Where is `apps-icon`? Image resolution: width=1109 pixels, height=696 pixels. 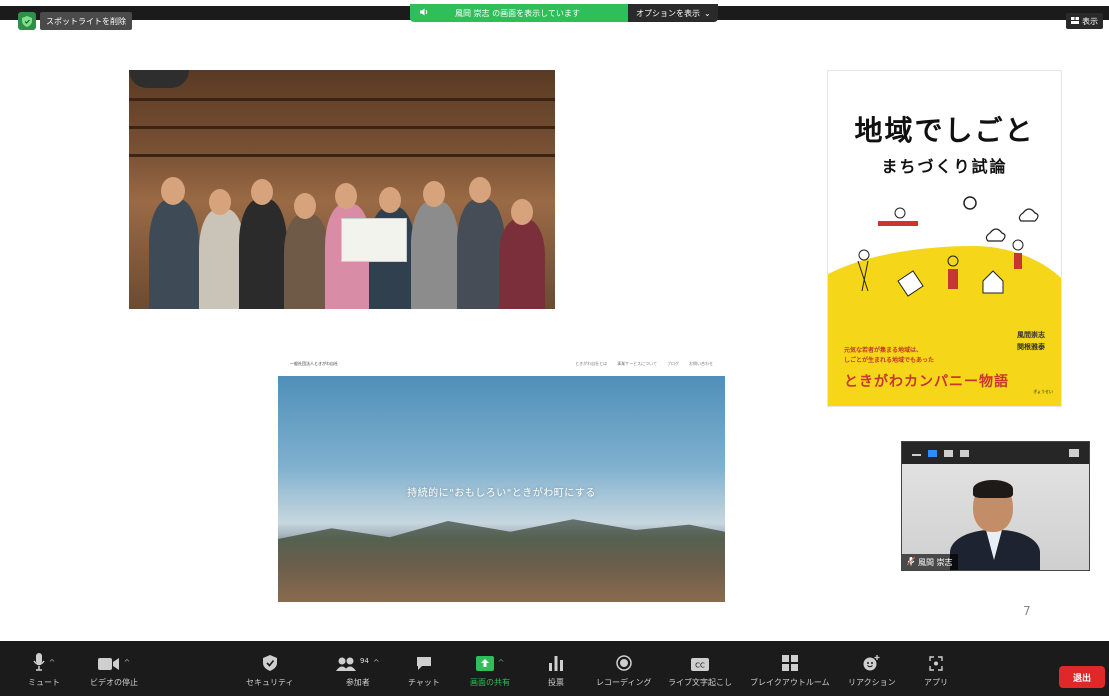
apps-icon is located at coordinates (936, 663).